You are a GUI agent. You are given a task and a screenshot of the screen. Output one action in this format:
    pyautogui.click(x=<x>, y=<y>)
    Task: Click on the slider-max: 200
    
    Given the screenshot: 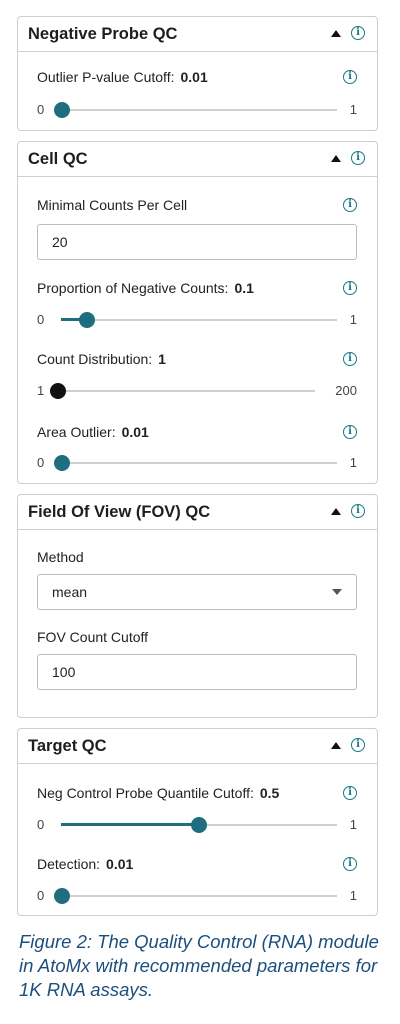 What is the action you would take?
    pyautogui.click(x=346, y=390)
    